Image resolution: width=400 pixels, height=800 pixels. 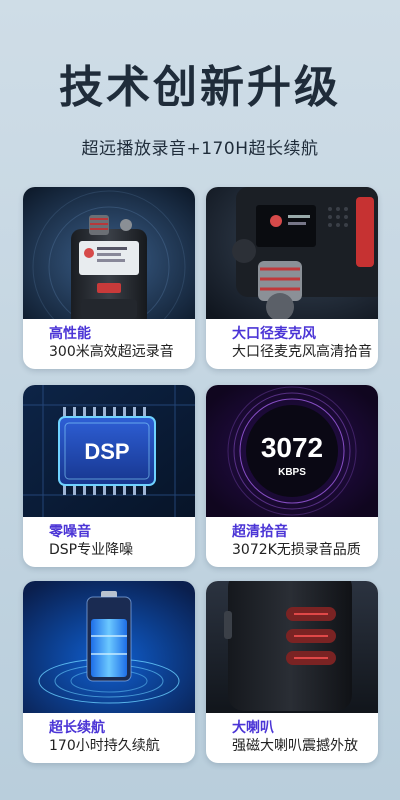 I want to click on bitrate-unit: KBPS, so click(x=292, y=472).